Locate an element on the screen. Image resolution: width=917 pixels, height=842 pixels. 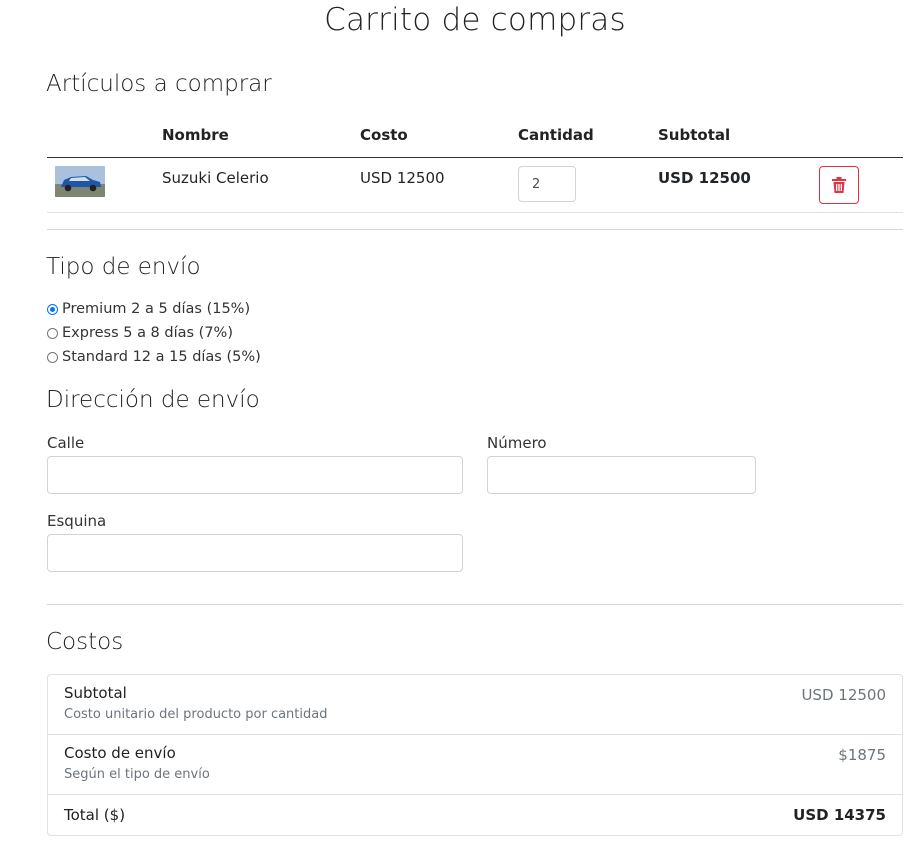
number-label: Número is located at coordinates (517, 443).